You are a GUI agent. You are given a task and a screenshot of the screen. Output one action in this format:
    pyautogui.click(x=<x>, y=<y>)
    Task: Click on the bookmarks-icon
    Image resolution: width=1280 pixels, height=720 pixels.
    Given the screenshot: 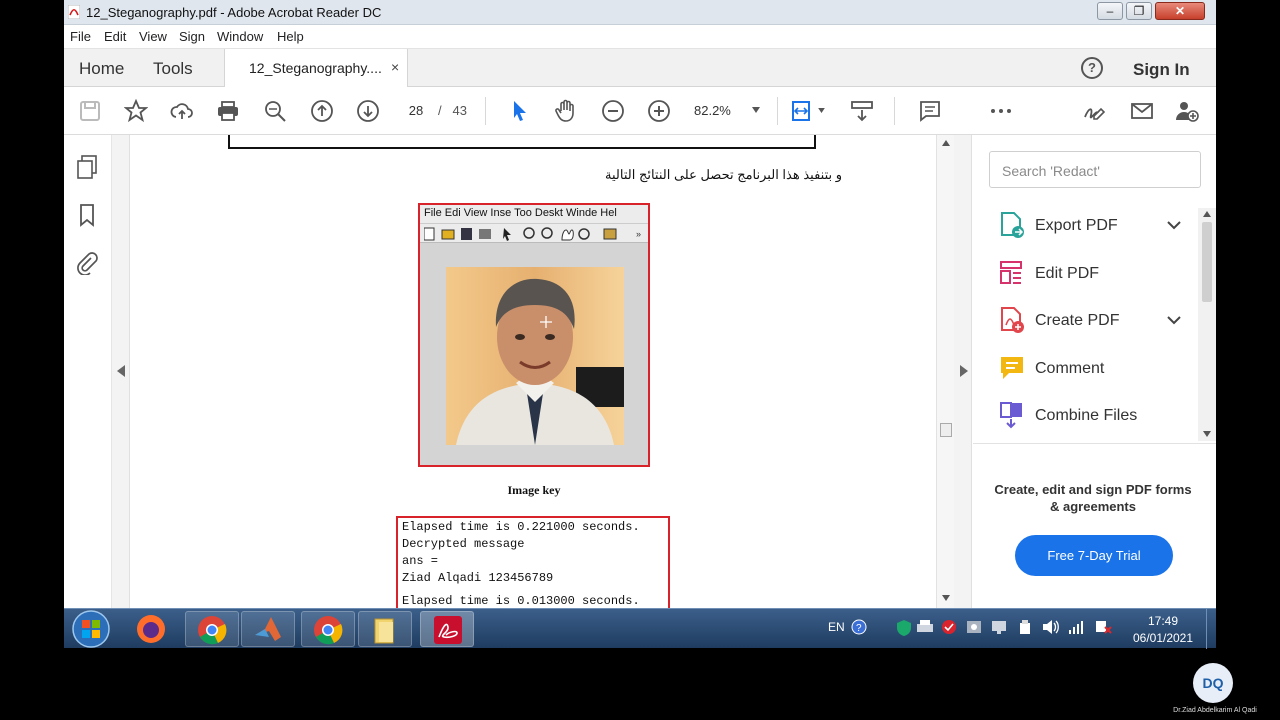 What is the action you would take?
    pyautogui.click(x=87, y=215)
    